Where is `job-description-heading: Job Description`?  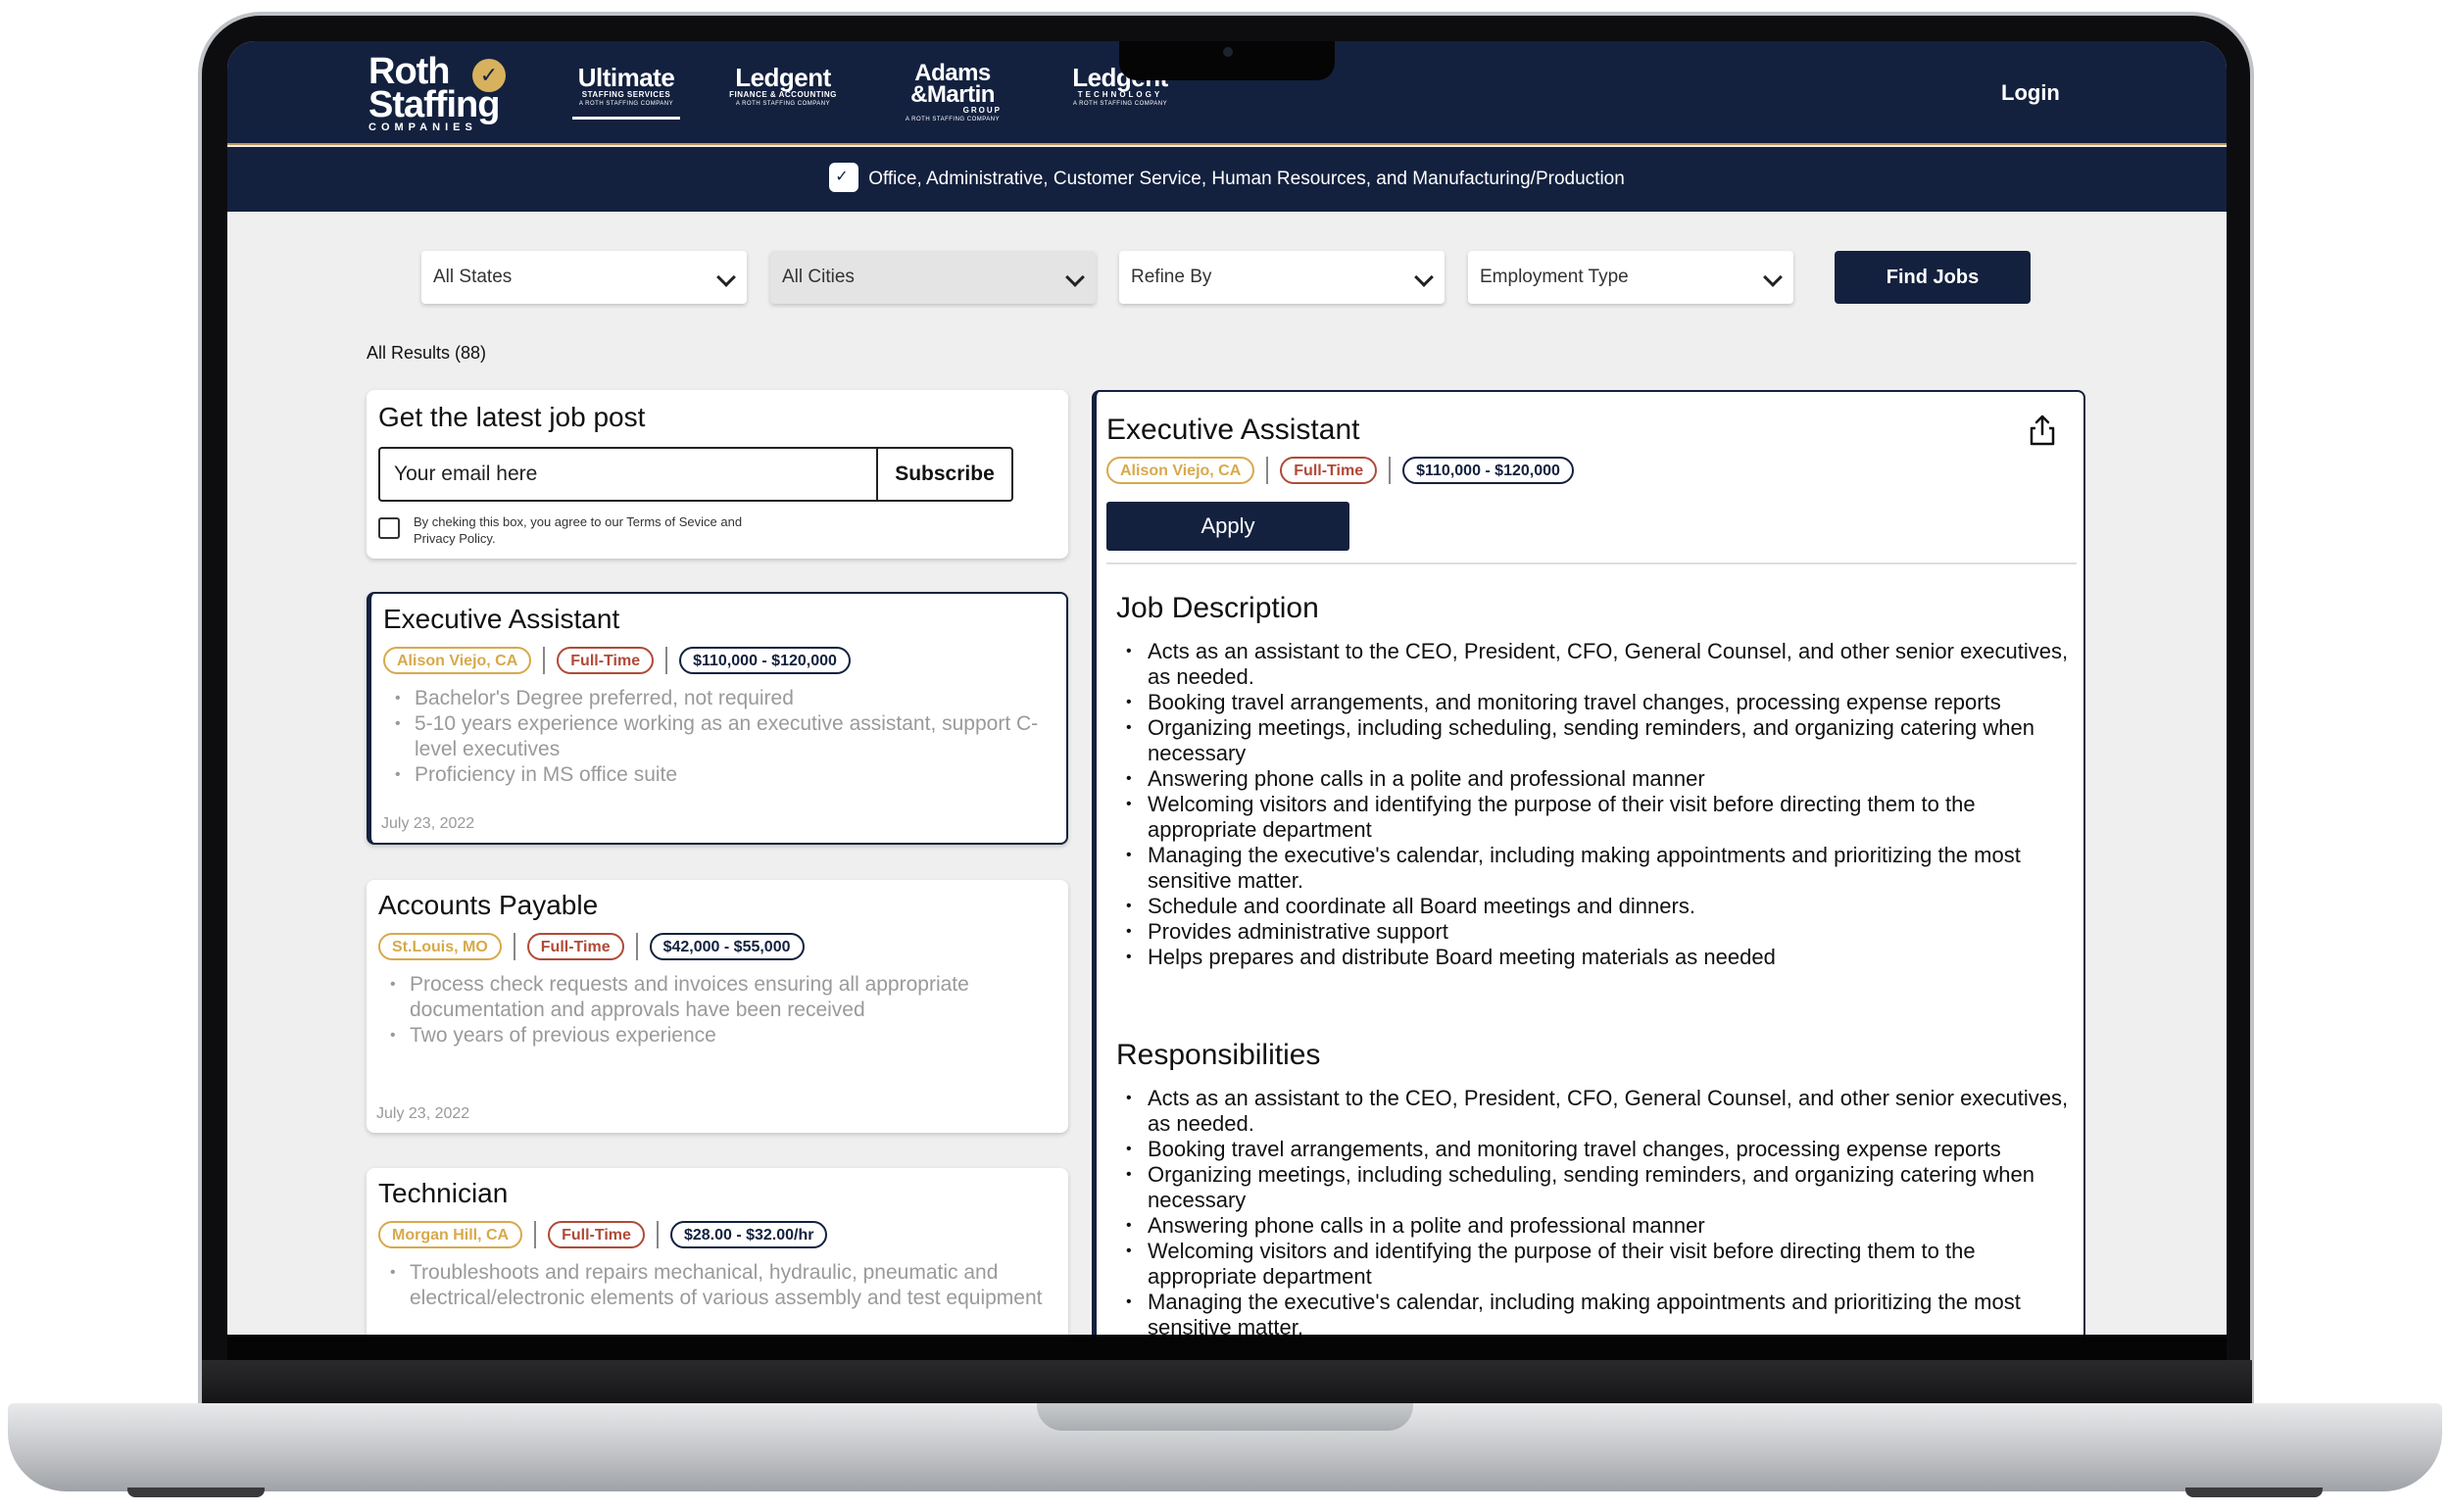
job-description-heading: Job Description is located at coordinates (1217, 608).